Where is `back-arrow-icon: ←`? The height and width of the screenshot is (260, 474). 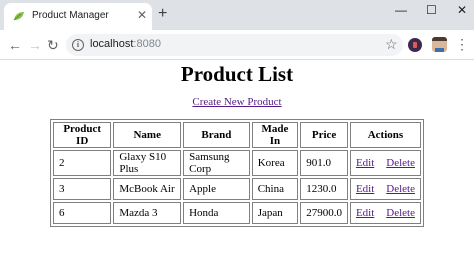 back-arrow-icon: ← is located at coordinates (15, 45).